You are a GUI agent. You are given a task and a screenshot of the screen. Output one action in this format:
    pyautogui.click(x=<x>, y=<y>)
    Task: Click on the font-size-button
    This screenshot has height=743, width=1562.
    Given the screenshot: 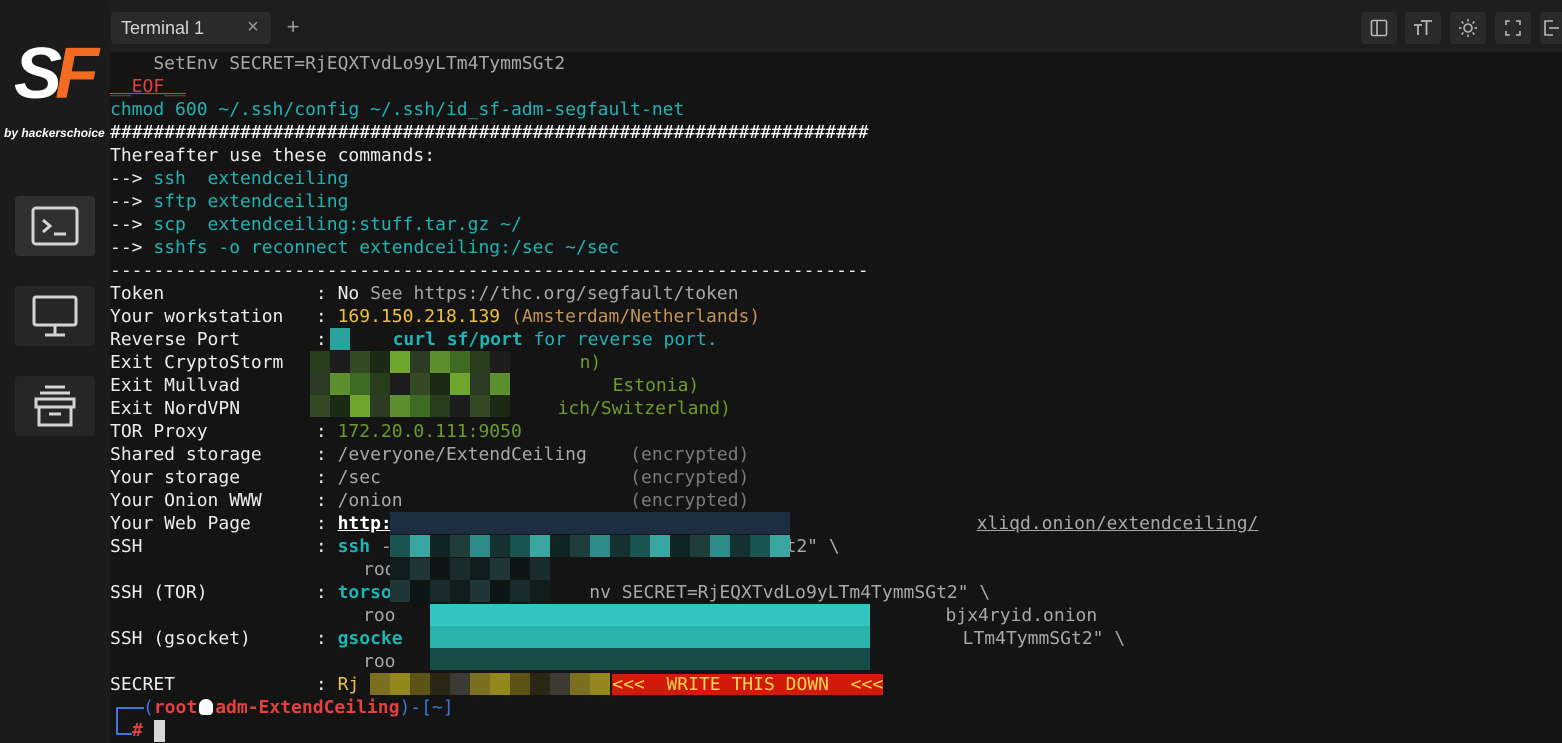 What is the action you would take?
    pyautogui.click(x=1423, y=28)
    